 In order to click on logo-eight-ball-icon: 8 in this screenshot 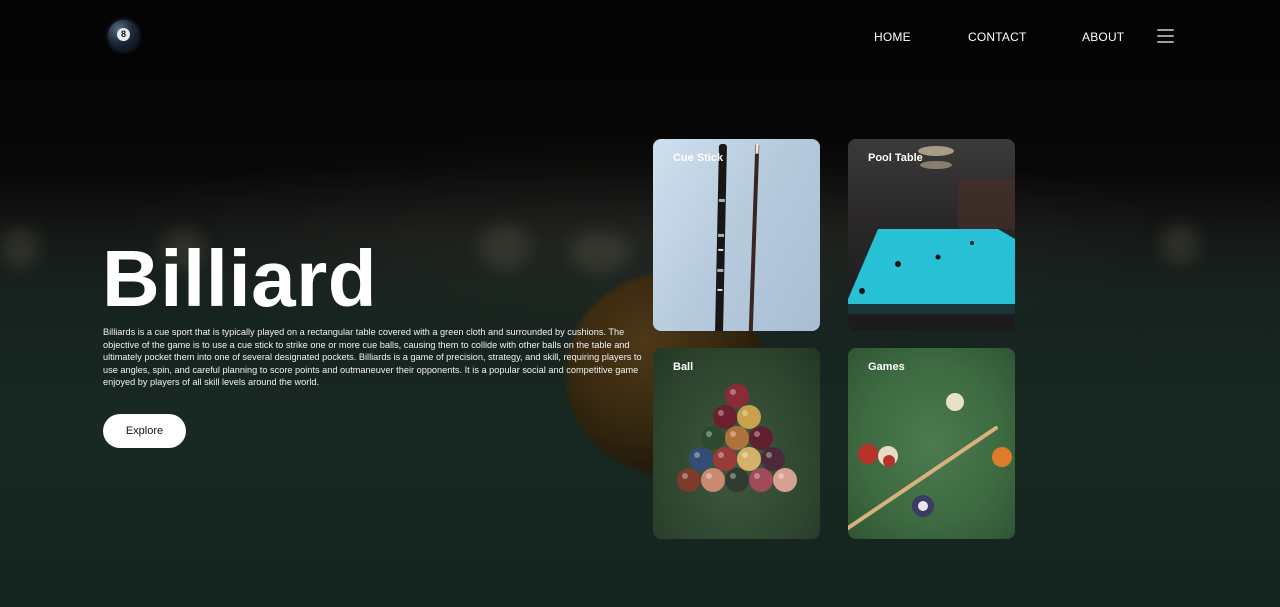, I will do `click(123, 35)`.